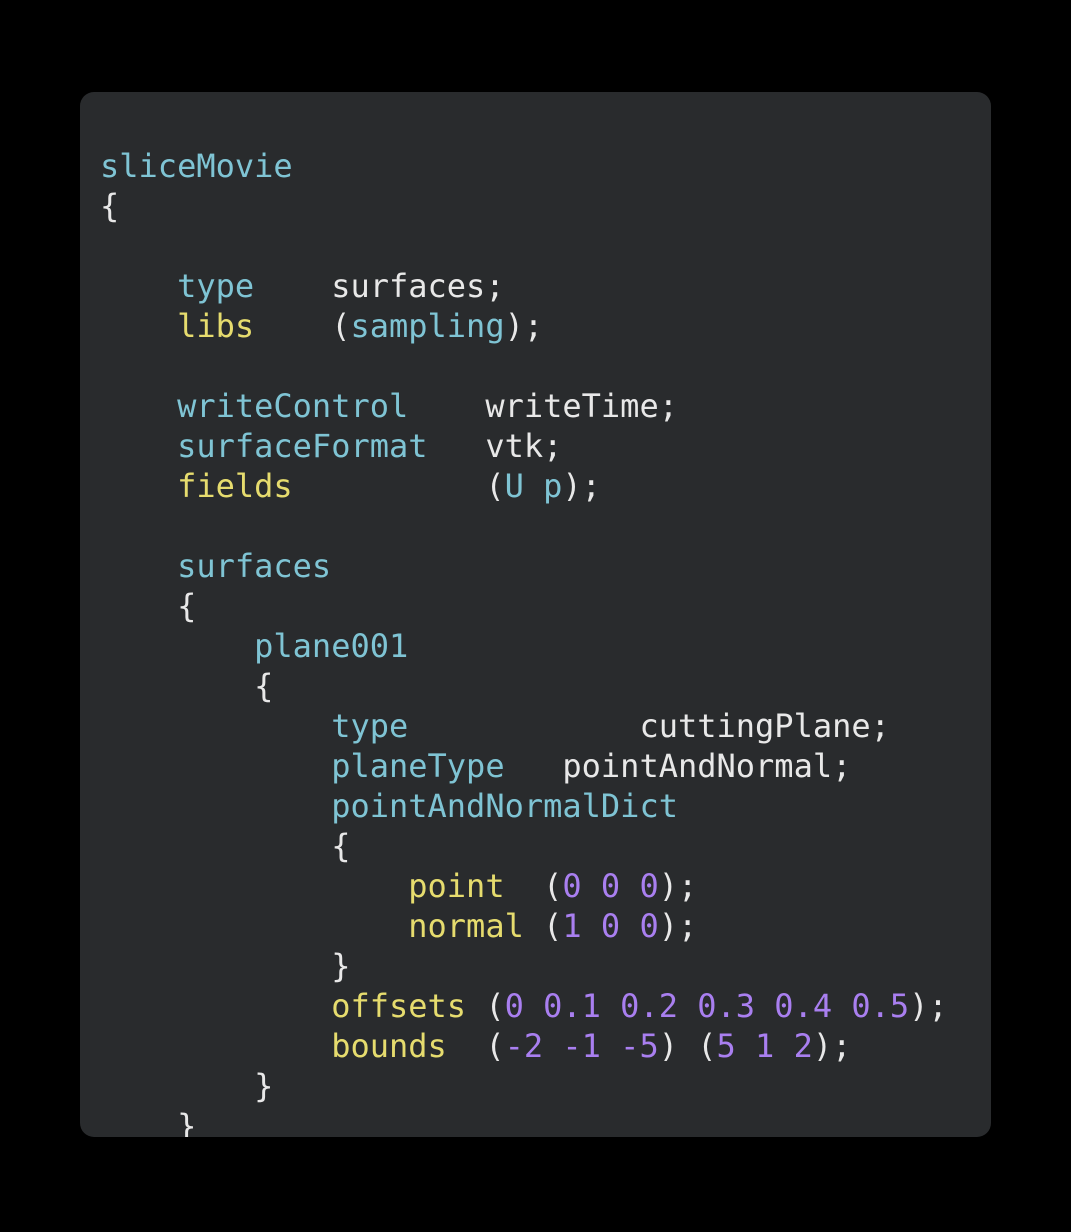 This screenshot has width=1071, height=1232. What do you see at coordinates (880, 1006) in the screenshot?
I see `code-token-num: 0.5` at bounding box center [880, 1006].